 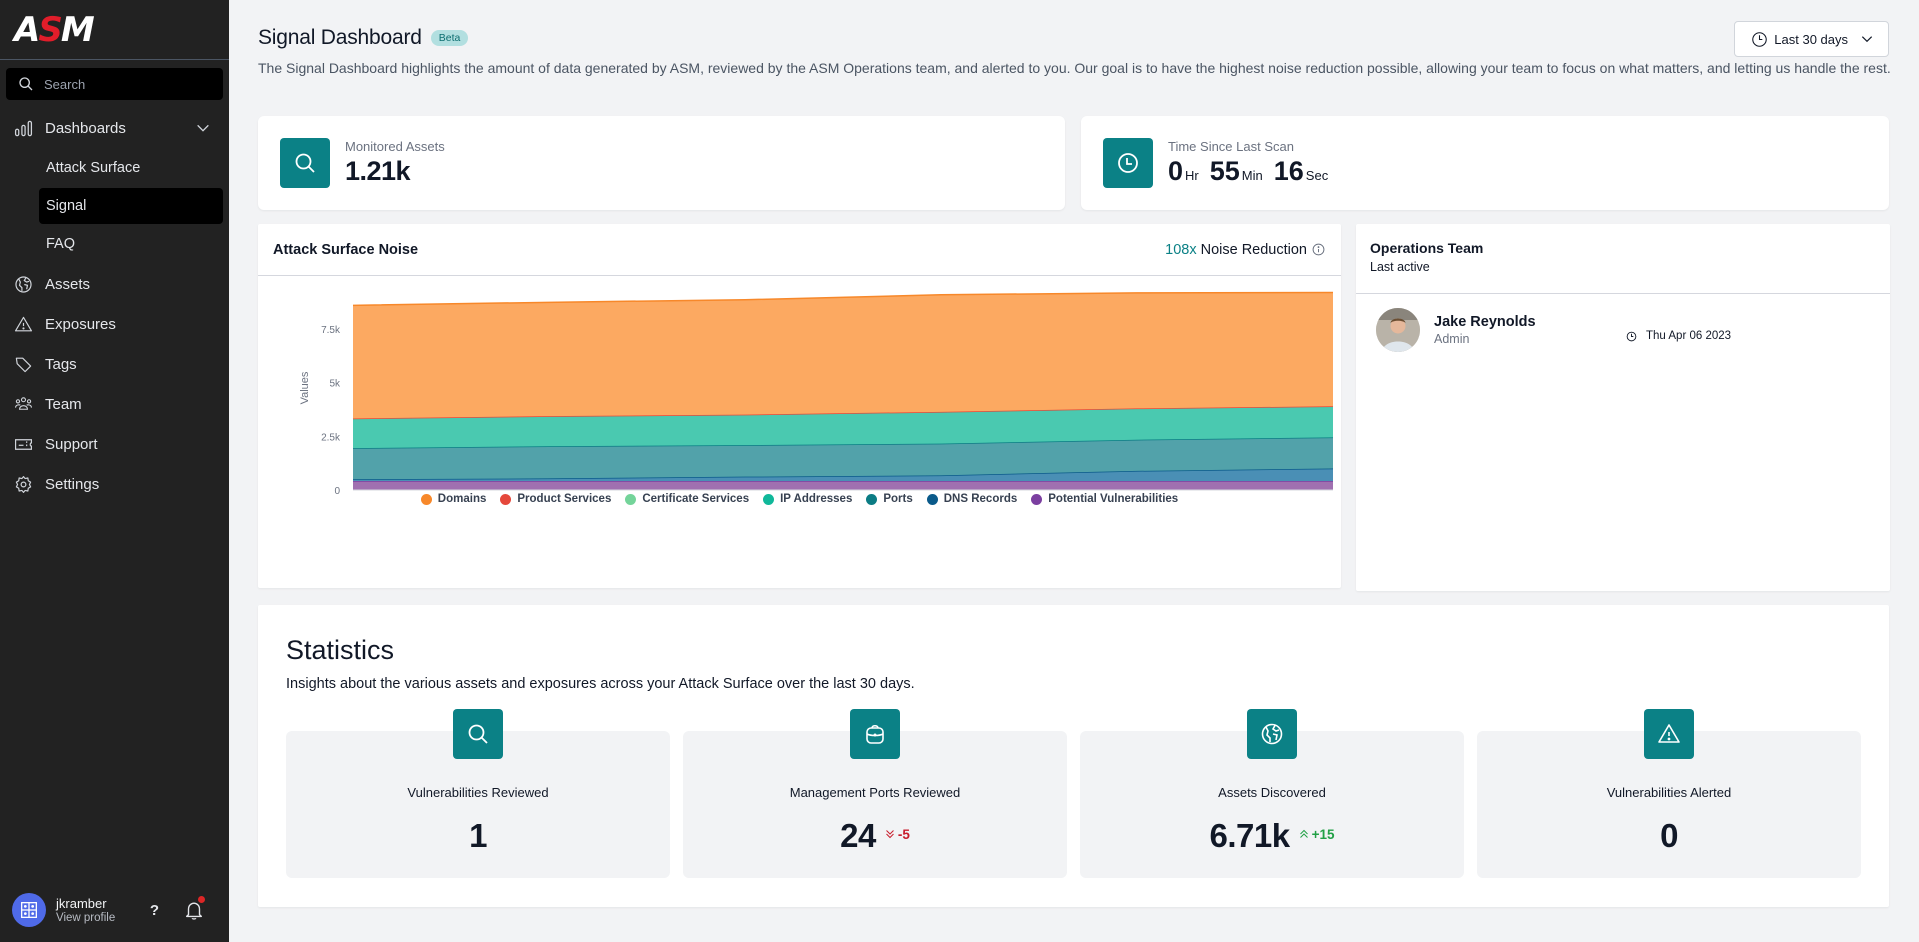 What do you see at coordinates (843, 355) in the screenshot?
I see `area-domains` at bounding box center [843, 355].